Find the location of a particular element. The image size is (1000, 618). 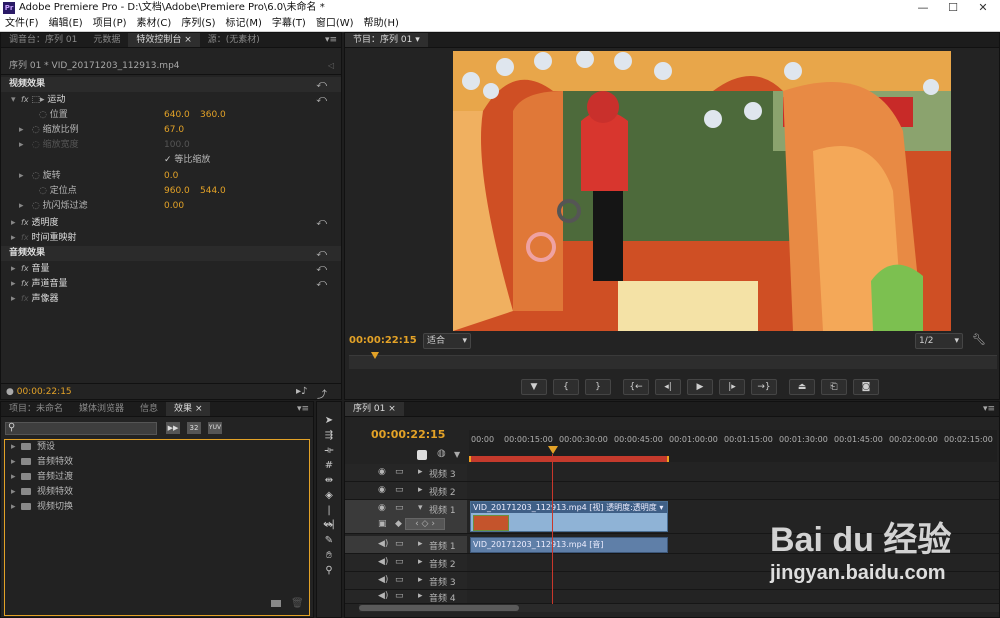

32bit-effects-badge: 32 is located at coordinates (194, 428).